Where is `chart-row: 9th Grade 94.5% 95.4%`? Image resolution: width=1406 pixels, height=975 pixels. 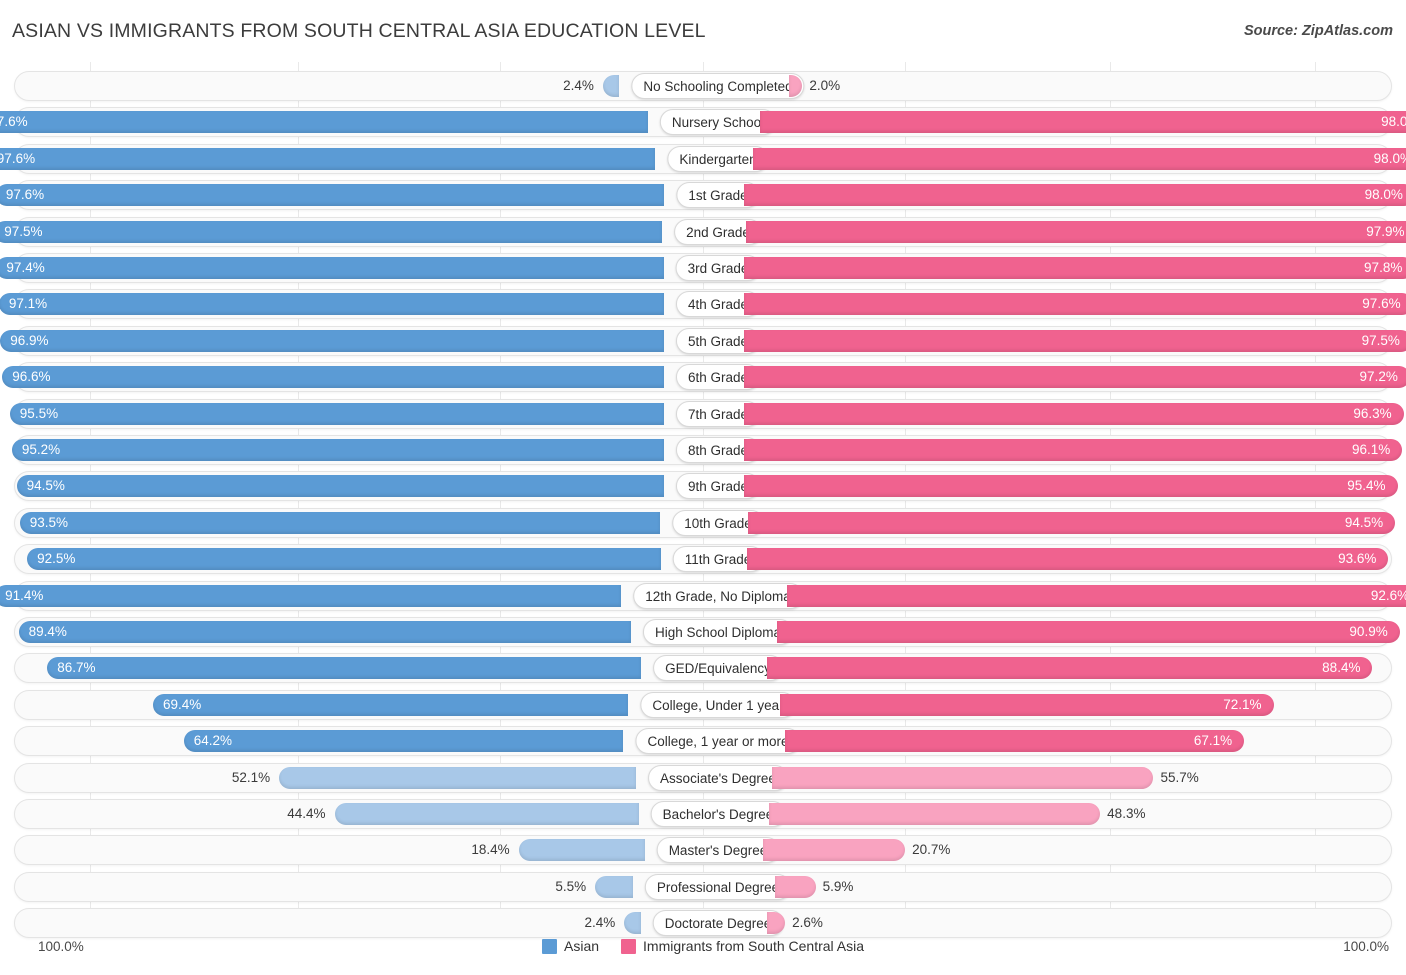 chart-row: 9th Grade 94.5% 95.4% is located at coordinates (706, 486).